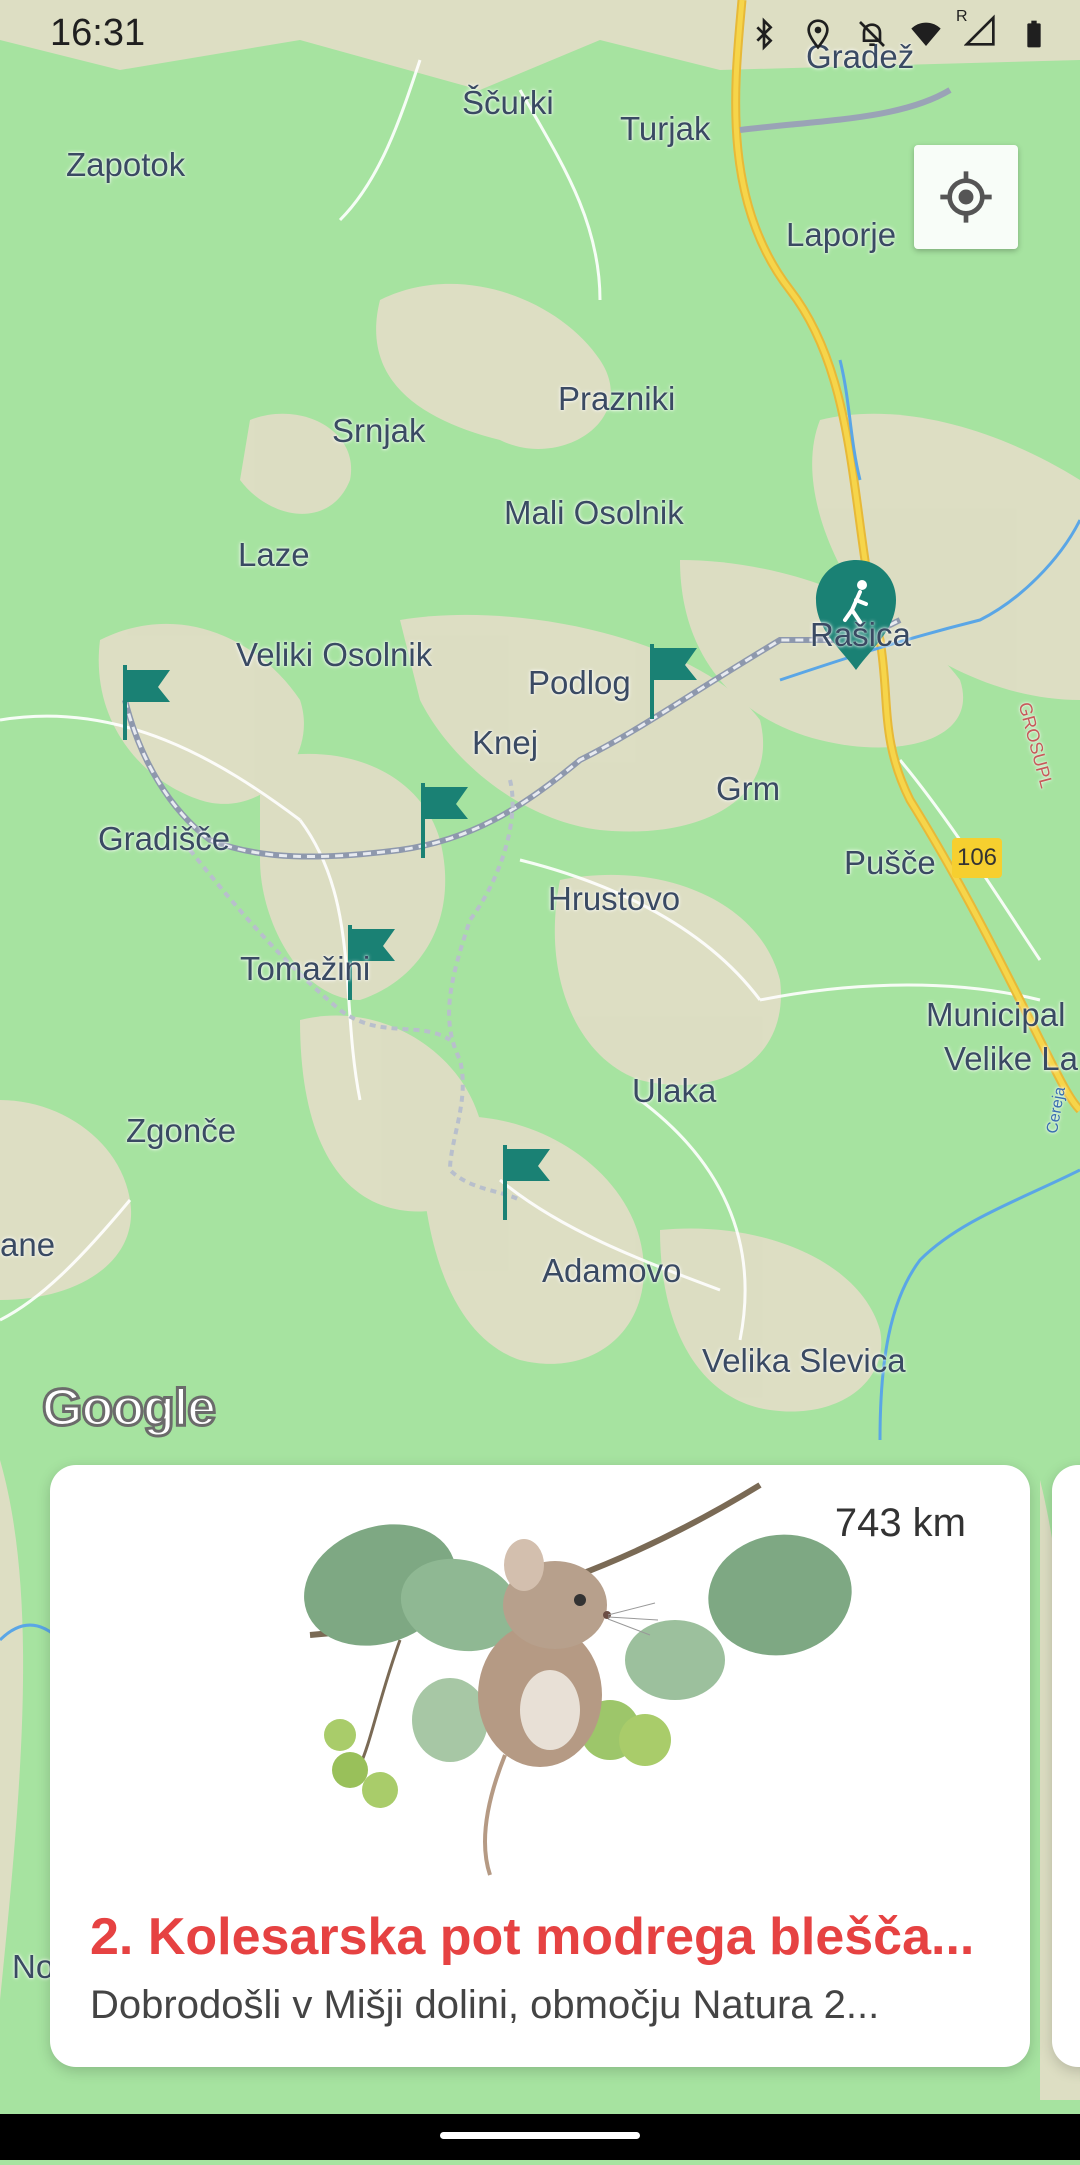  I want to click on map-label-velike-la: Velike La, so click(1011, 1058).